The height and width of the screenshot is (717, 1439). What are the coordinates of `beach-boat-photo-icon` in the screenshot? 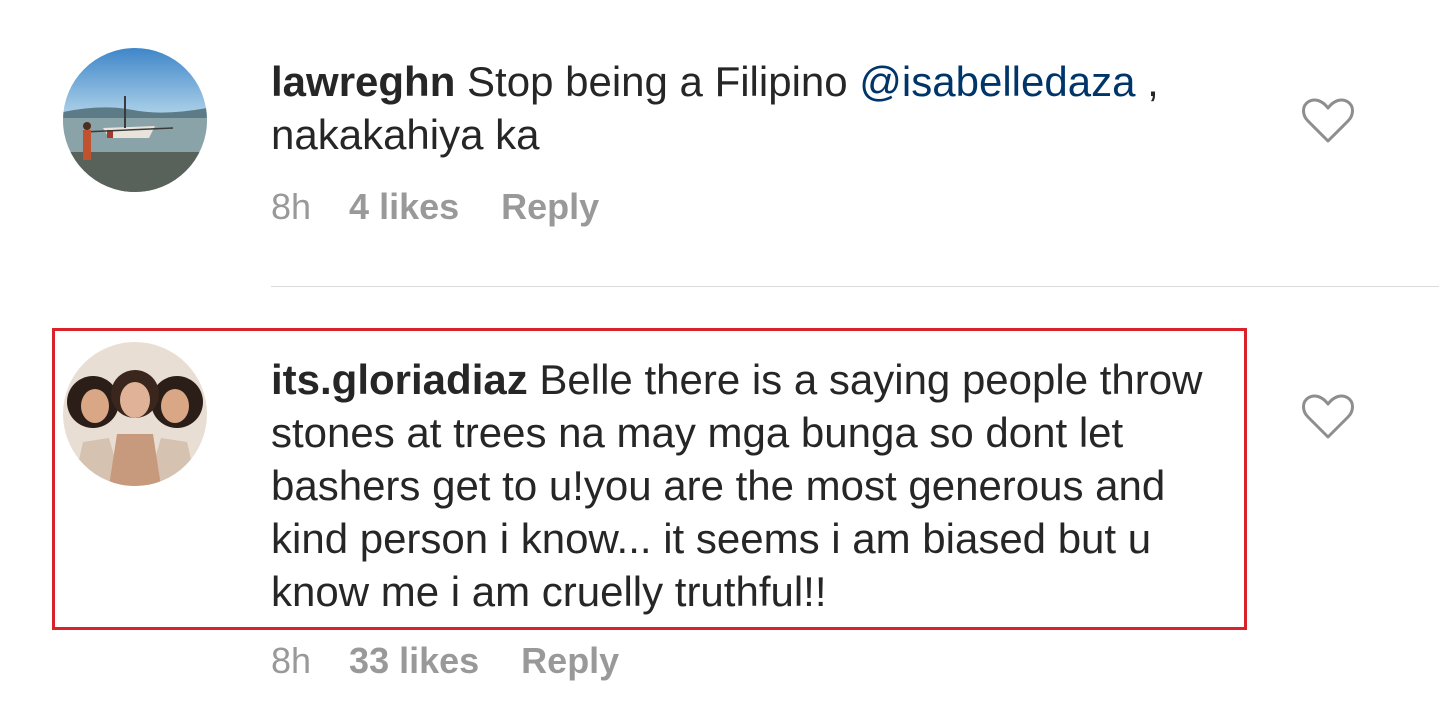 It's located at (135, 120).